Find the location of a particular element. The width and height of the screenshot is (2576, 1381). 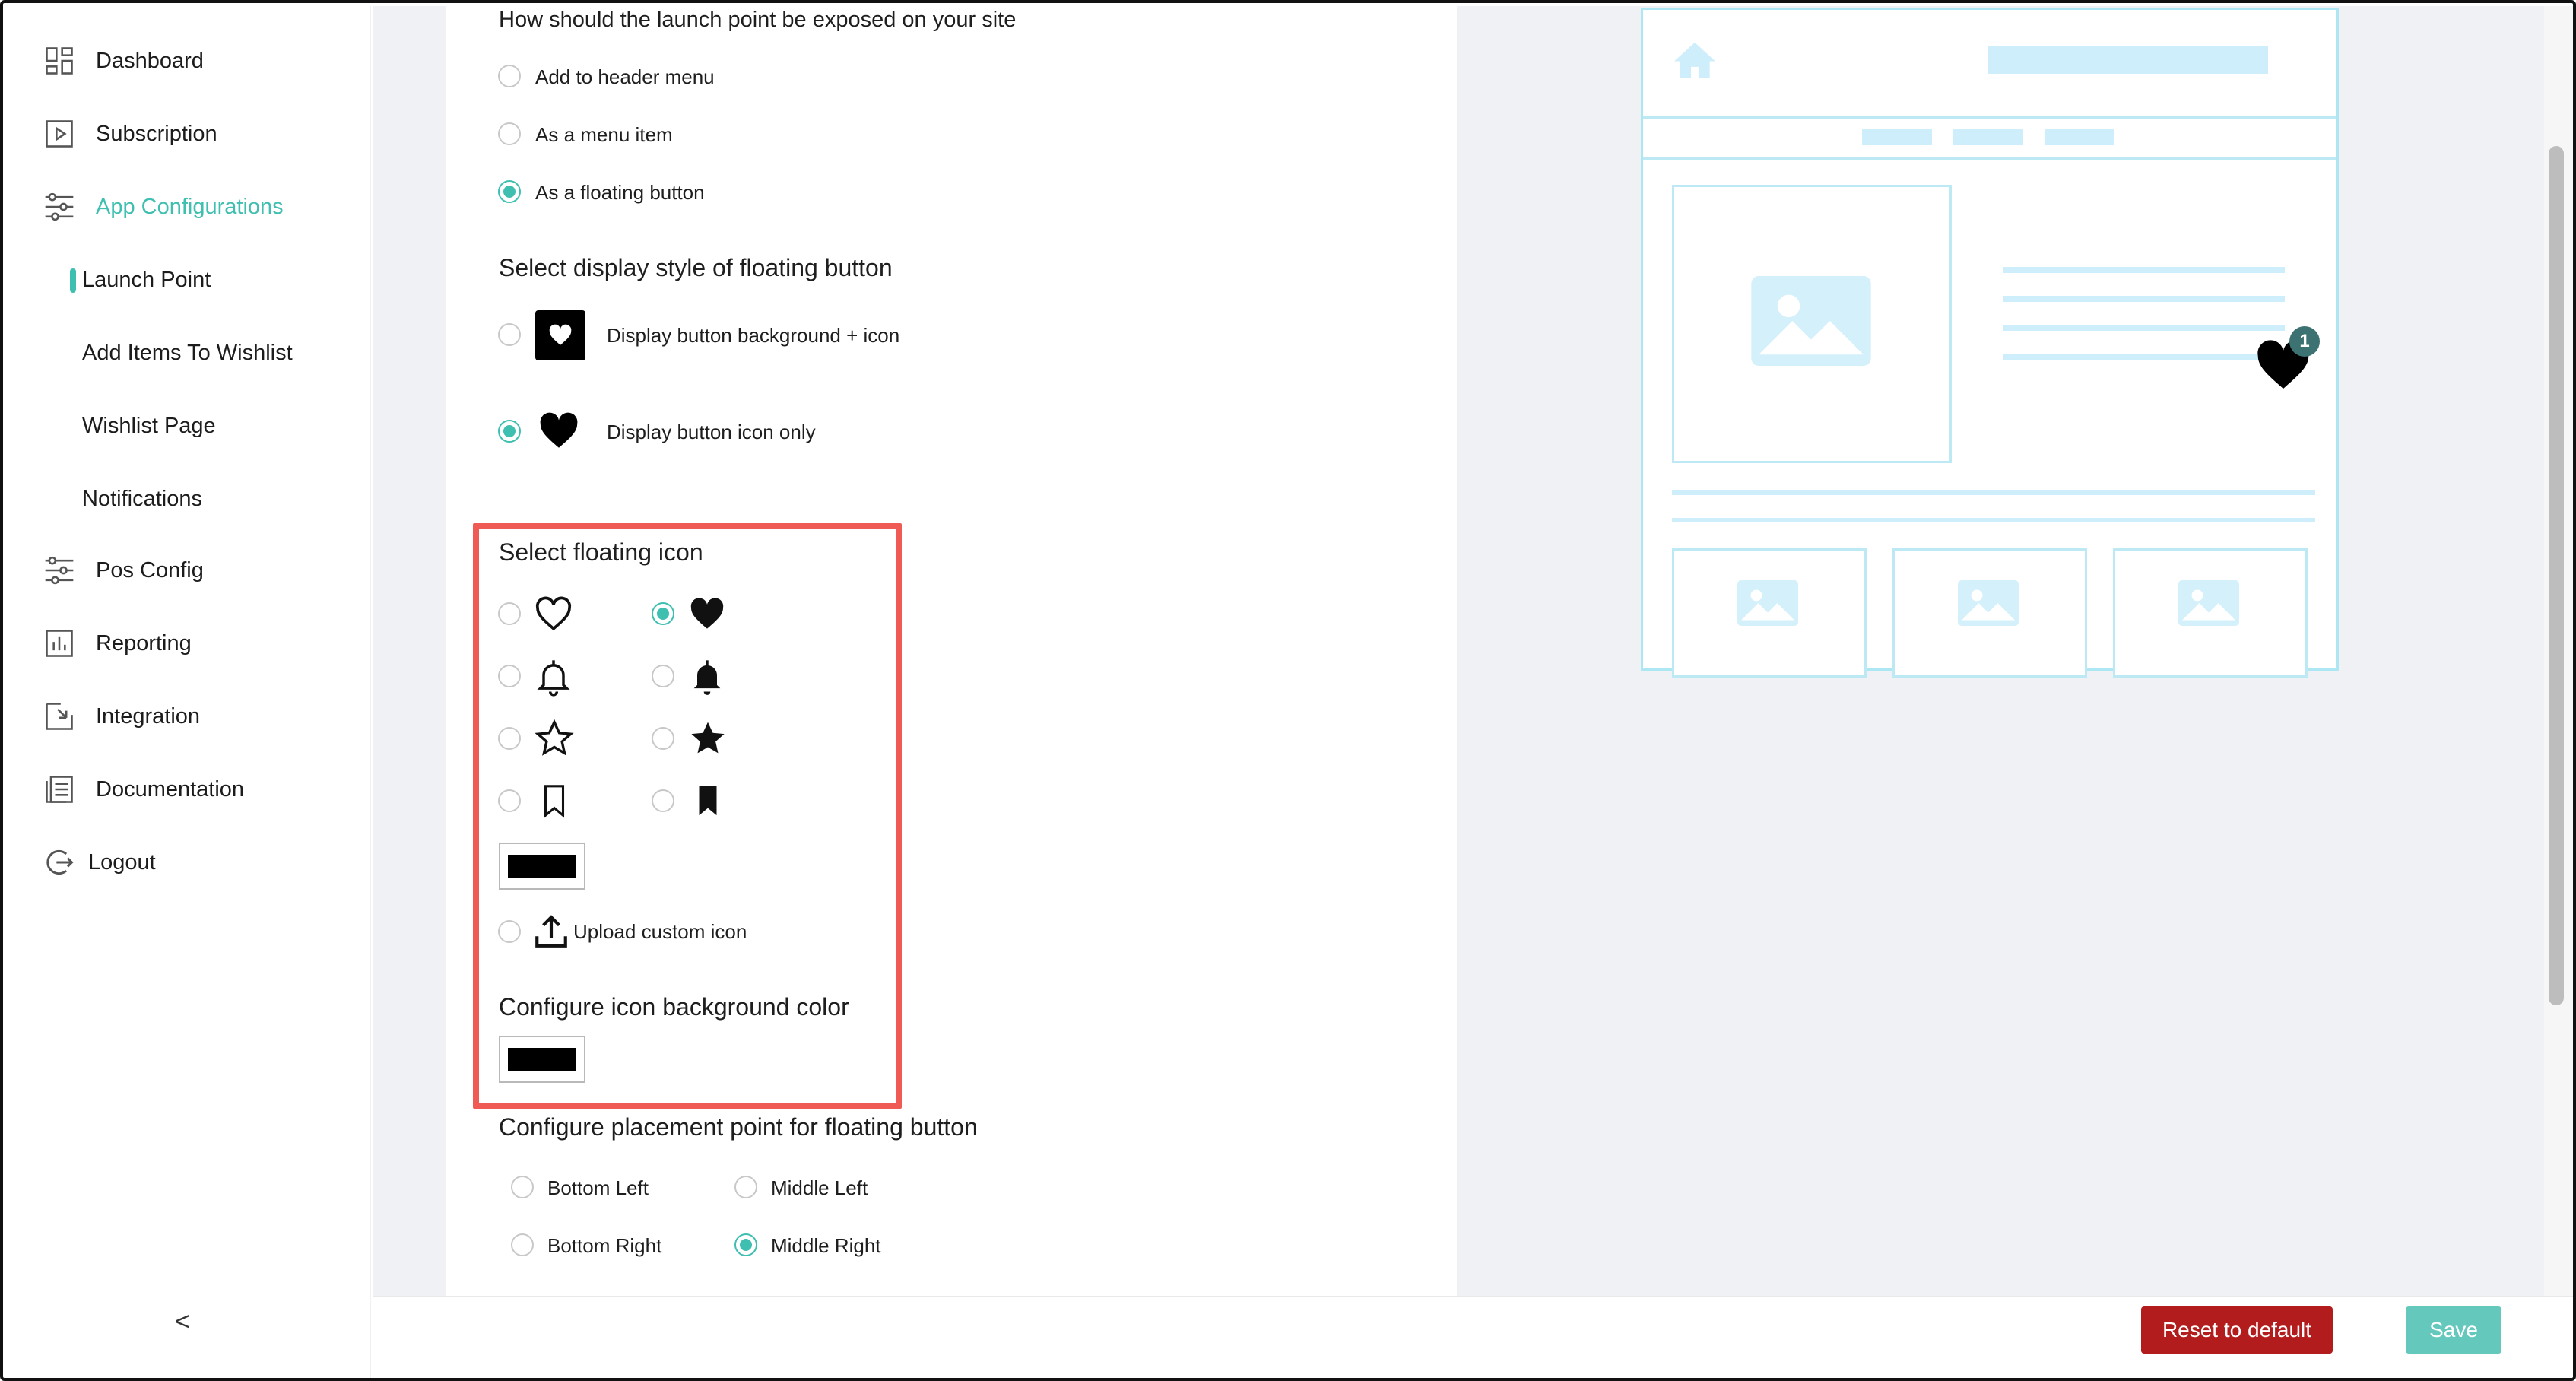

sidebar-subitem-add-items-to-wishlist: Add Items To Wishlist is located at coordinates (187, 352).